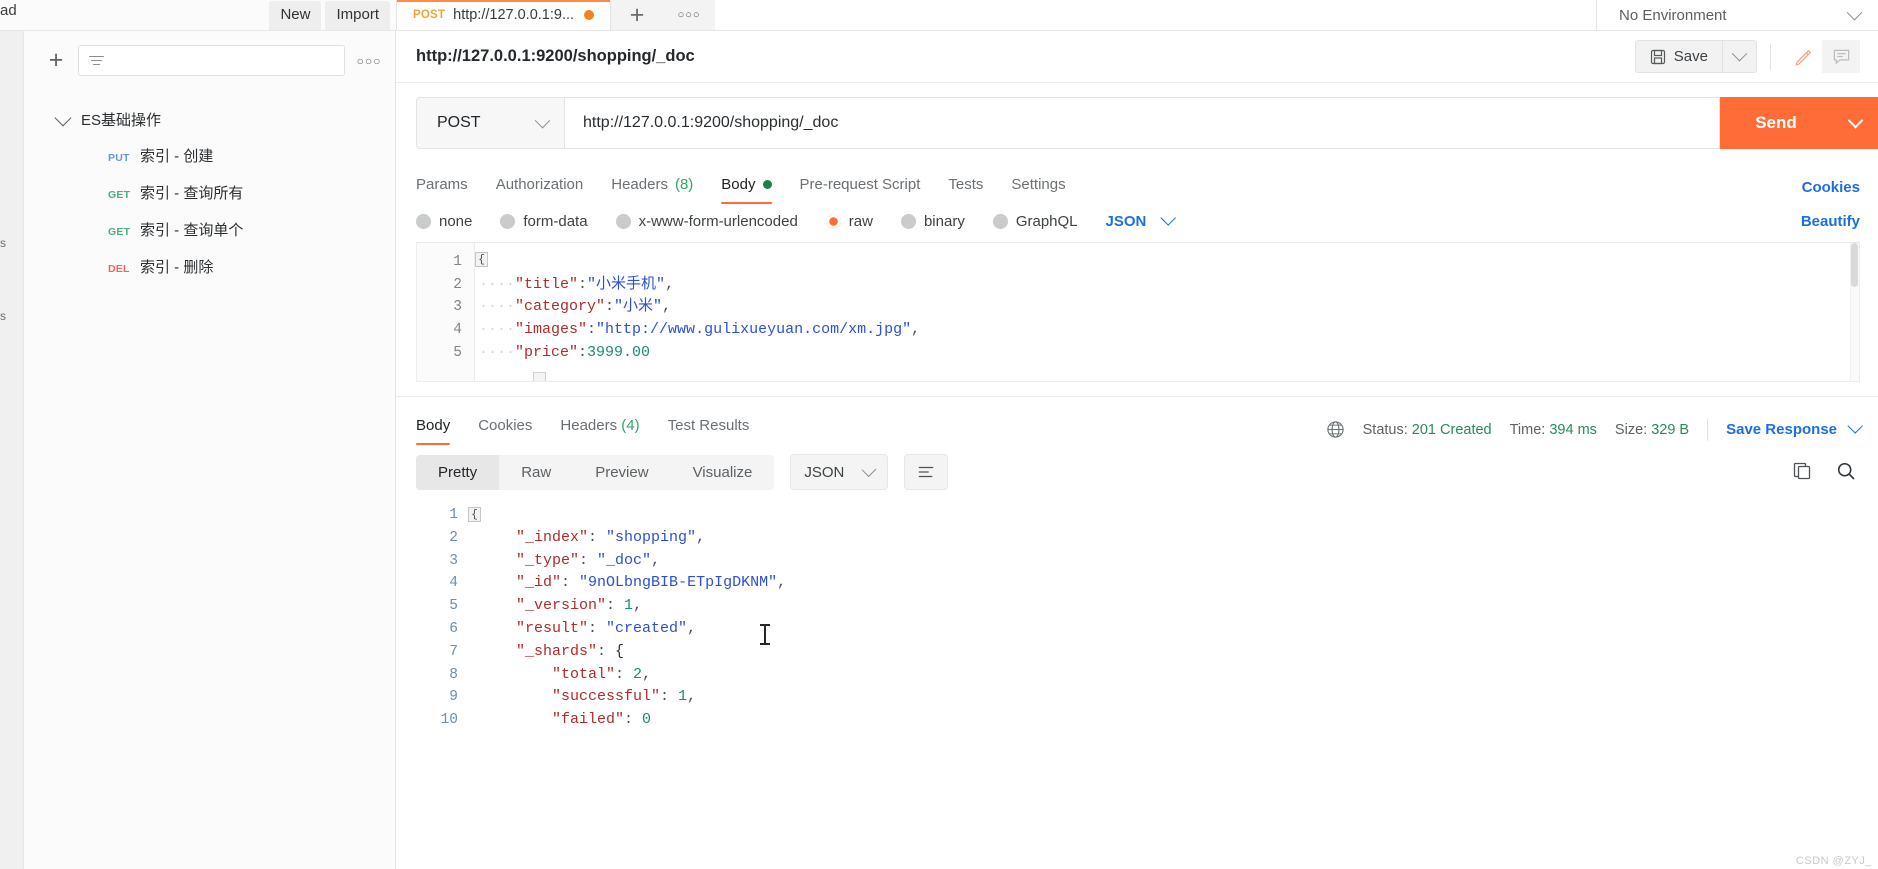  Describe the element at coordinates (552, 537) in the screenshot. I see `json-key: "_index"` at that location.